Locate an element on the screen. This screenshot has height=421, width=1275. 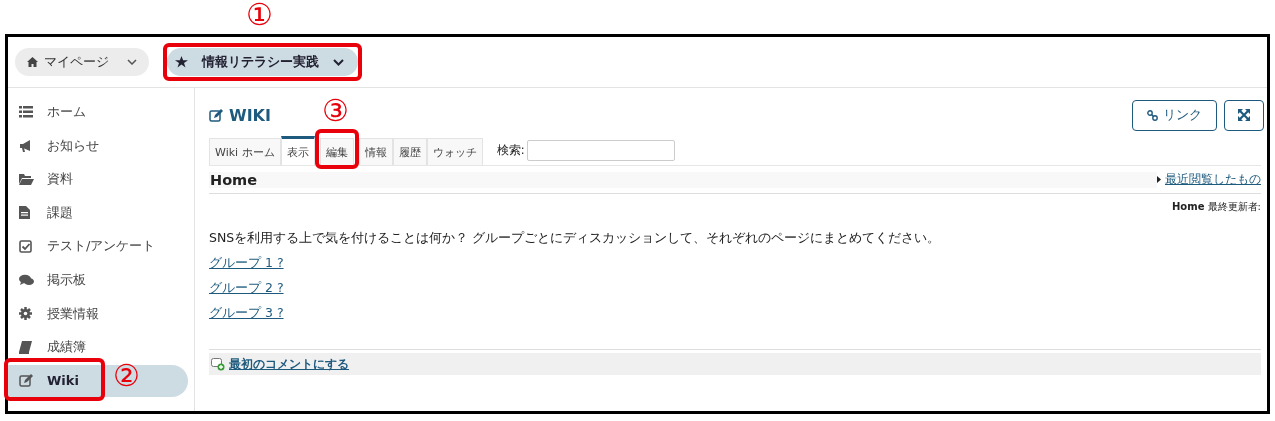
body-text: SNSを利用する上で気を付けることは何か？ グループごとにディスカッションして、それぞれのページにまとめてください。 is located at coordinates (575, 238).